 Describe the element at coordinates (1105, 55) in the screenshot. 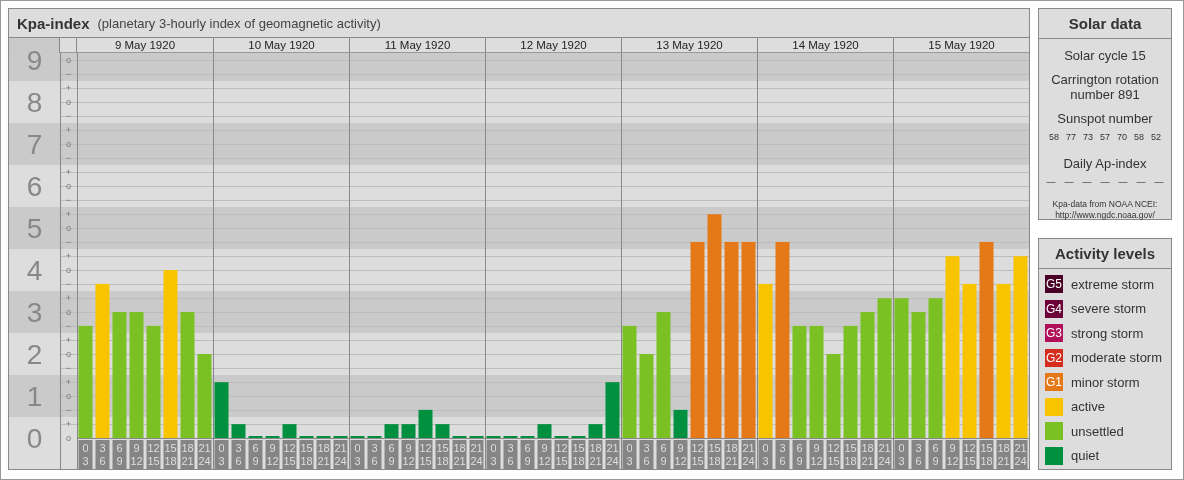

I see `solar-cycle: Solar cycle 15` at that location.